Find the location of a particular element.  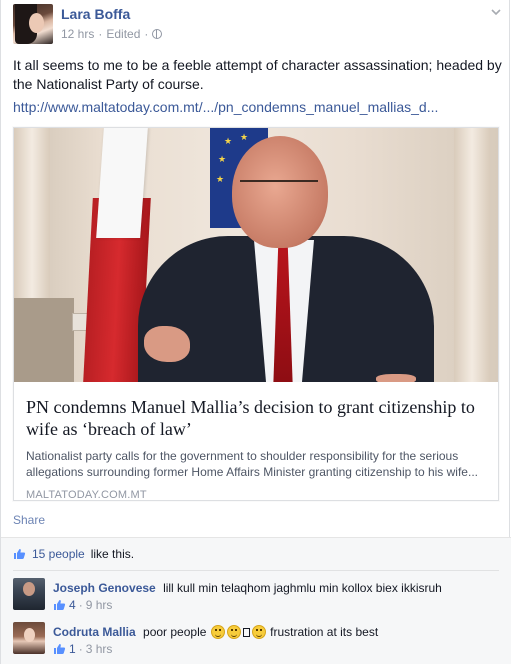

smiling-emoji-icon is located at coordinates (258, 632).